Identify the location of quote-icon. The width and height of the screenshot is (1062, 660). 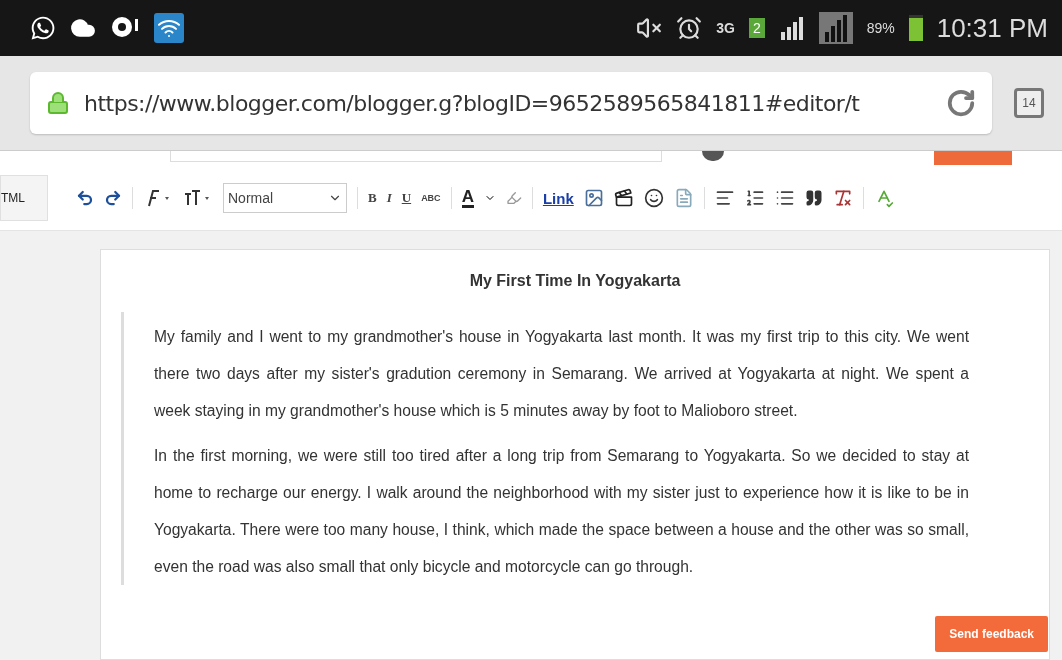
(813, 198).